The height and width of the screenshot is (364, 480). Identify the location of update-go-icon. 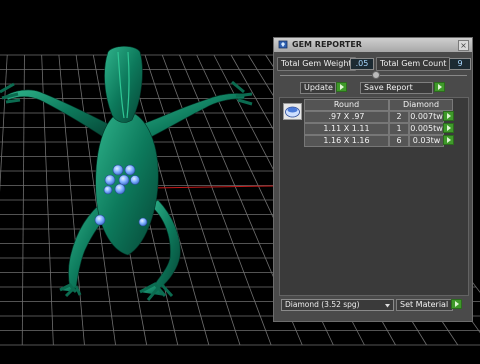
(341, 87).